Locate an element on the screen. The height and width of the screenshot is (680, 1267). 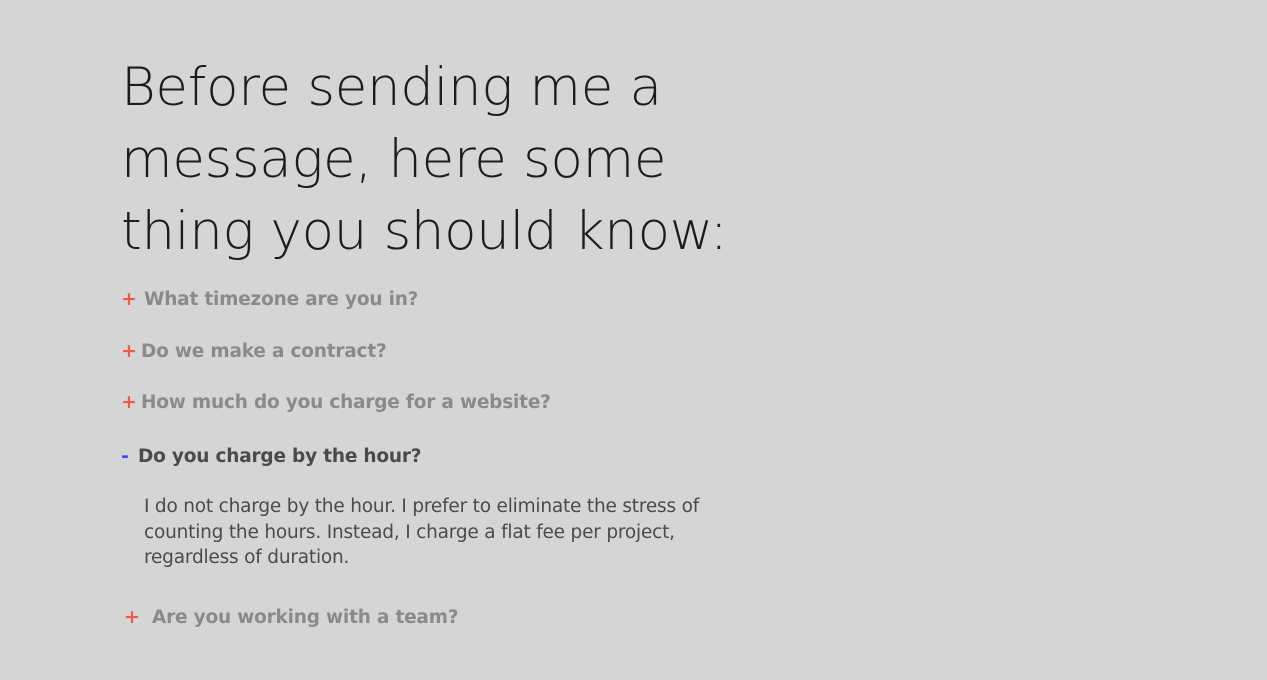
faq-question: How much do you charge for a website? is located at coordinates (346, 402).